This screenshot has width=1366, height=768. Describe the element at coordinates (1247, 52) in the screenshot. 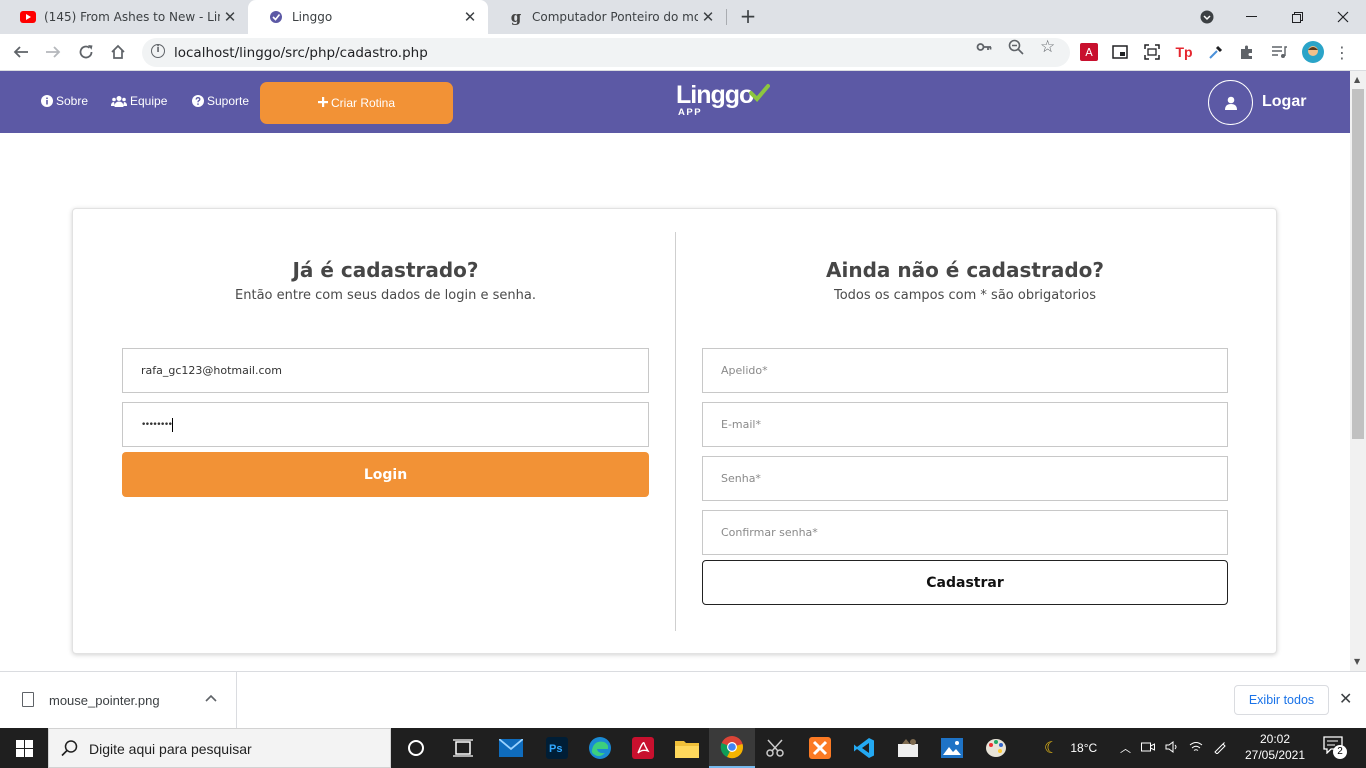

I see `puzzle-icon` at that location.